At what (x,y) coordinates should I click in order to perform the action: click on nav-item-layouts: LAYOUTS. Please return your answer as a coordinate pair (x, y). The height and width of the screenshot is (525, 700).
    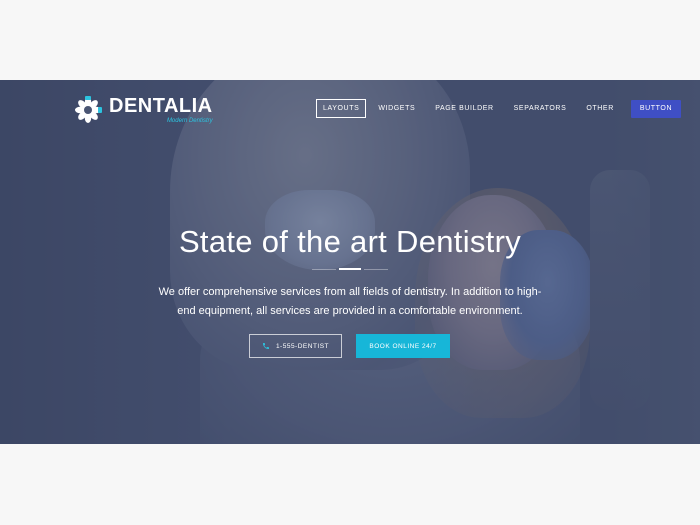
    Looking at the image, I should click on (341, 108).